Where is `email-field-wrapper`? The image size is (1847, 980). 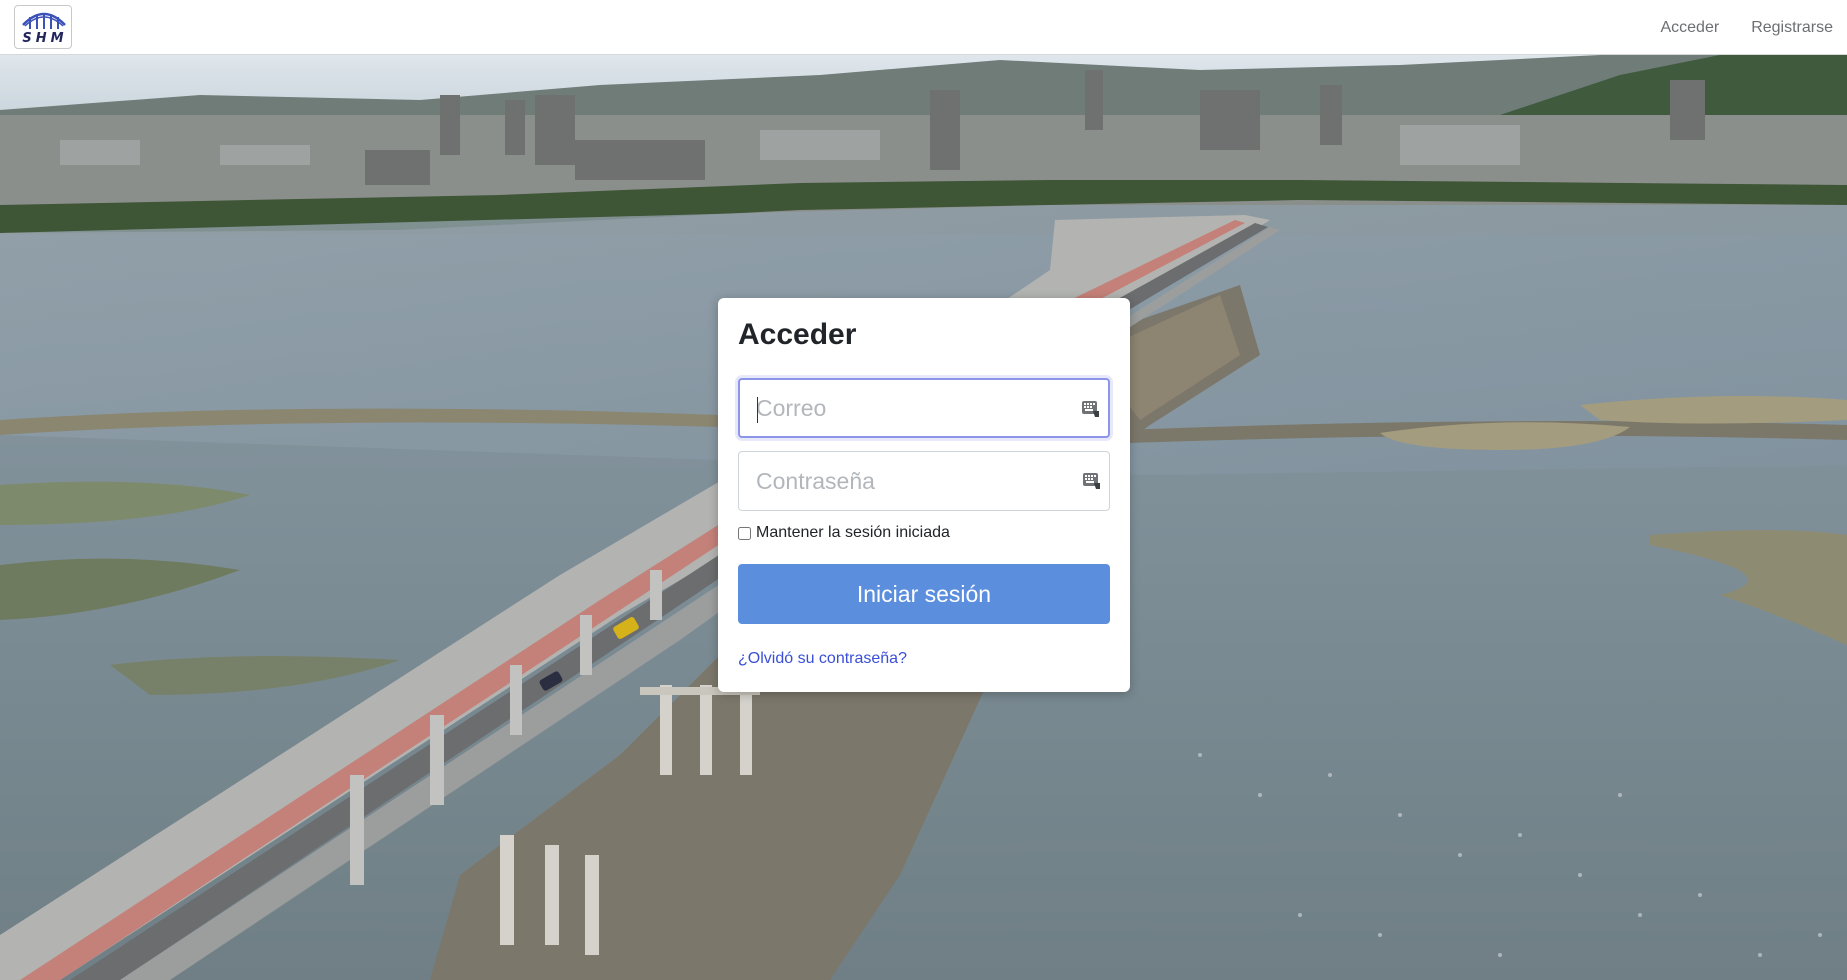
email-field-wrapper is located at coordinates (924, 408).